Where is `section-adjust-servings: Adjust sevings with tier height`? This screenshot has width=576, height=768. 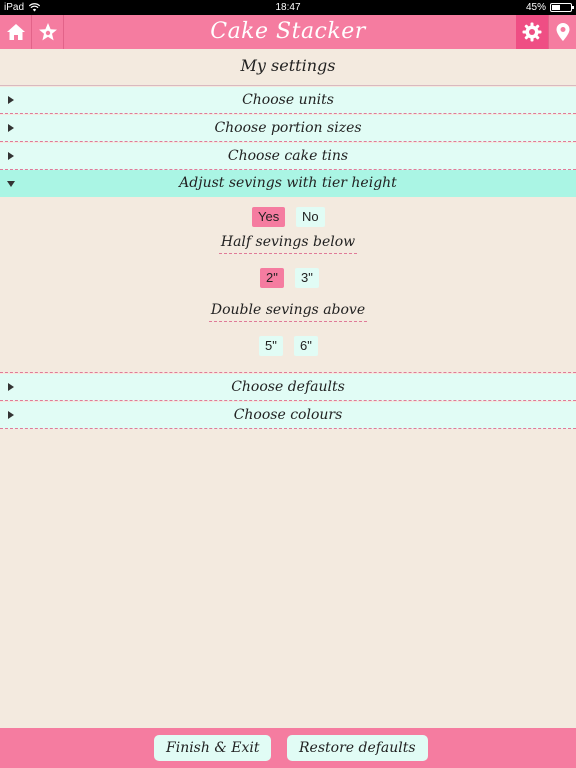 section-adjust-servings: Adjust sevings with tier height is located at coordinates (288, 183).